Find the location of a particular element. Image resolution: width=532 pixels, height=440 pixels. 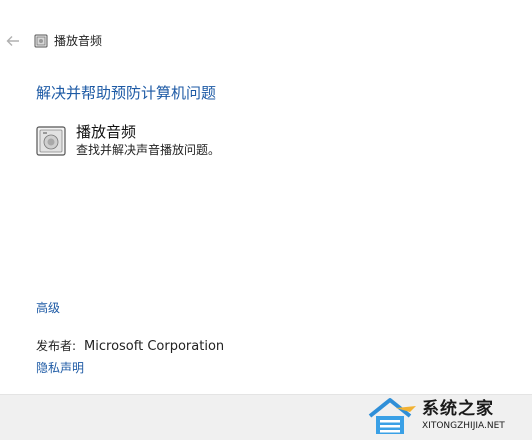

watermark-logo: 系统之家 XITONGZHIJIA.NET is located at coordinates (446, 417).